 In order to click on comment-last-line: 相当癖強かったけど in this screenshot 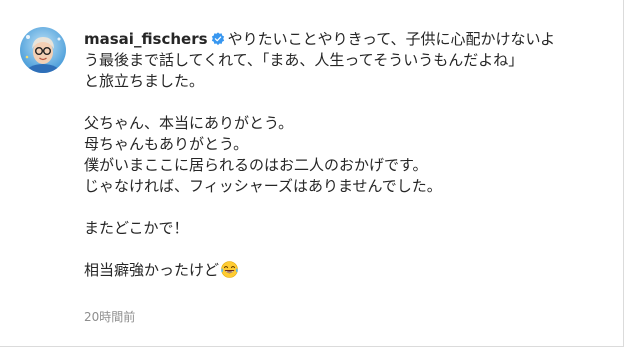, I will do `click(348, 270)`.